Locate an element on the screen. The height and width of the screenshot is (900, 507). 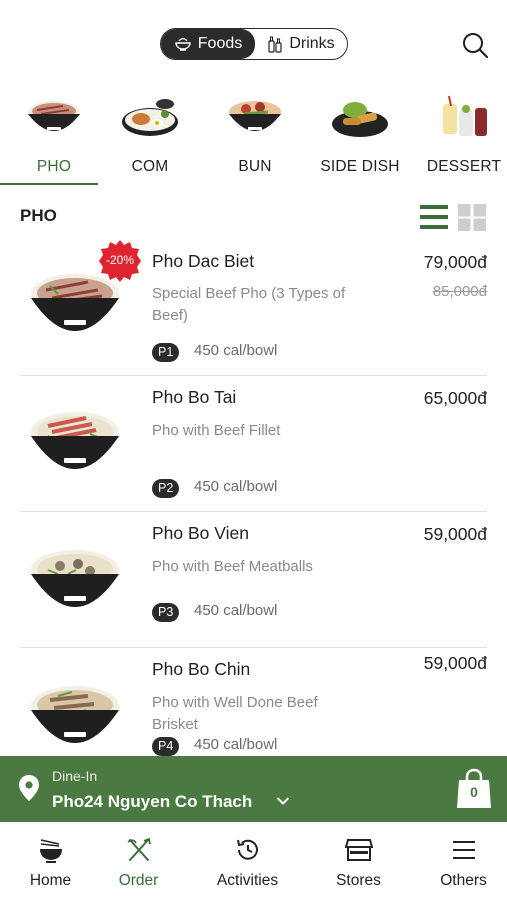
category-pho: PHO is located at coordinates (54, 137).